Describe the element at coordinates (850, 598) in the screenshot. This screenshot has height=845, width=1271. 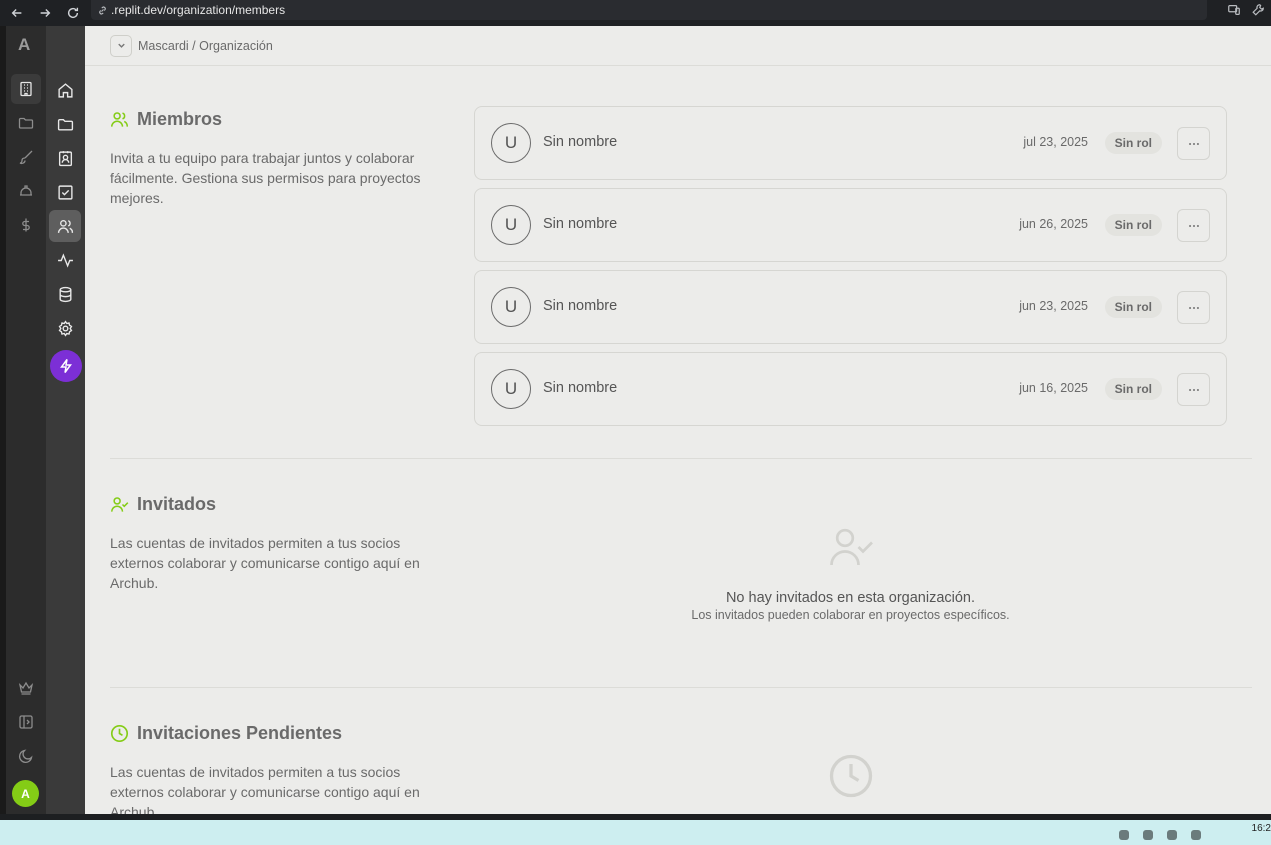
I see `empty-title: No hay invitados en esta organización.` at that location.